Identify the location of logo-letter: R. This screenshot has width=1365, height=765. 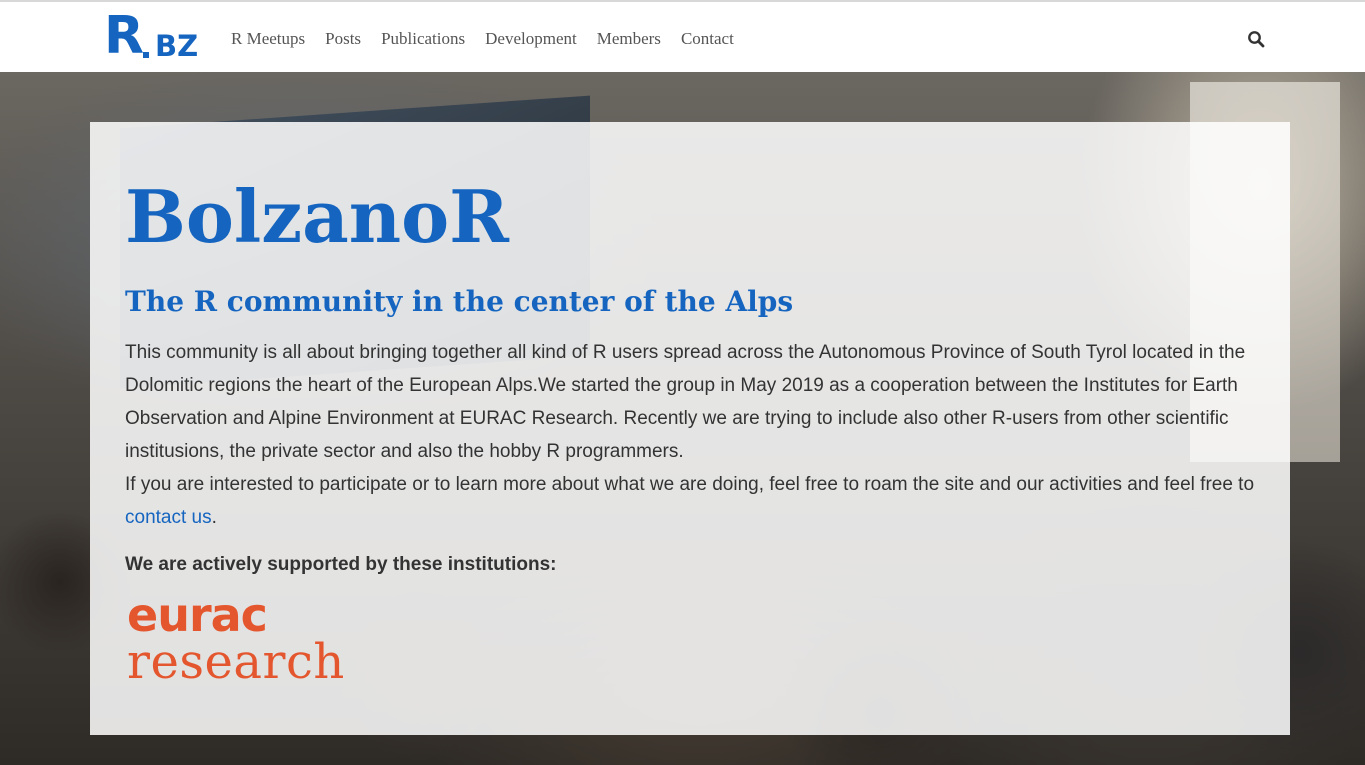
(124, 36).